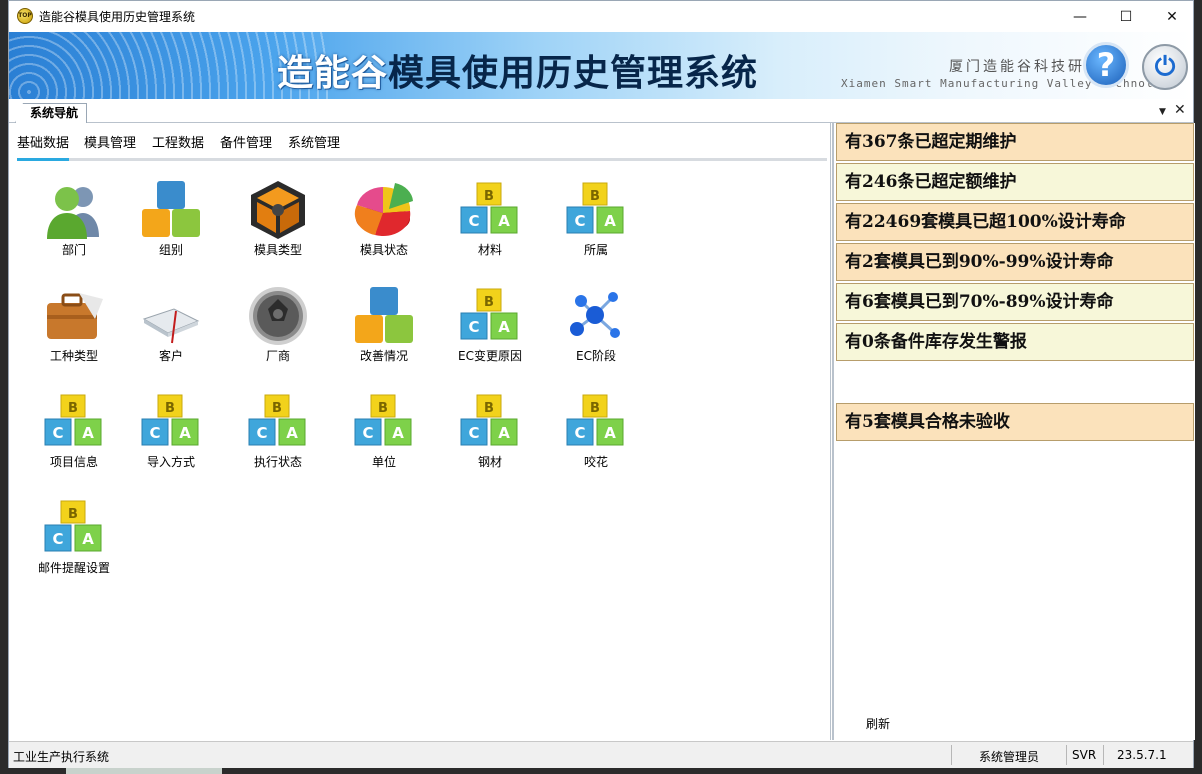 The width and height of the screenshot is (1202, 774). What do you see at coordinates (1142, 755) in the screenshot?
I see `status-version: 23.5.7.1` at bounding box center [1142, 755].